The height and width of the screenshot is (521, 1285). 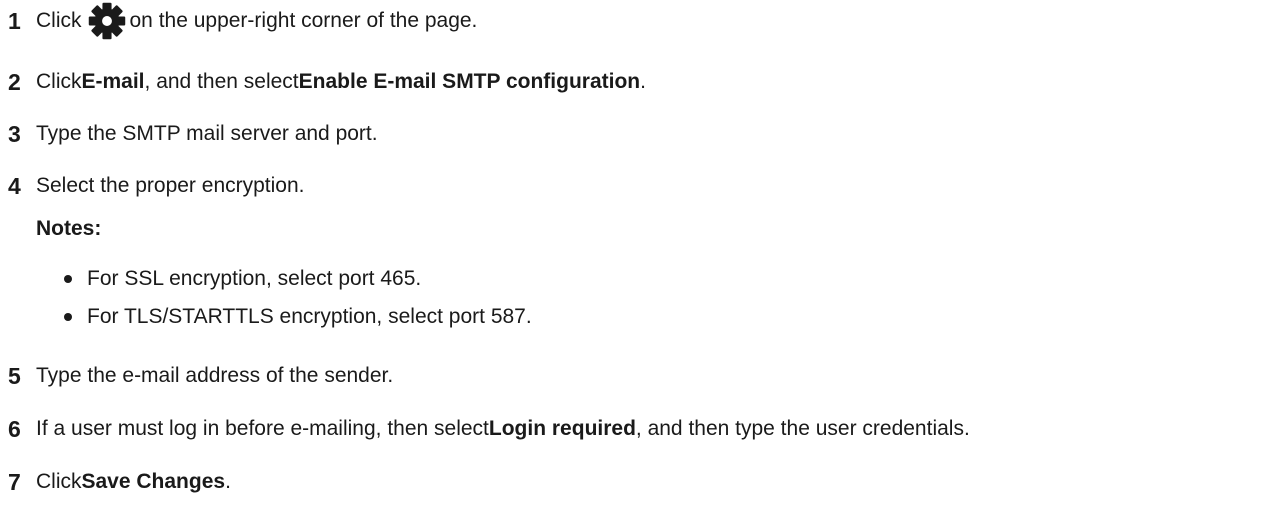 What do you see at coordinates (14, 185) in the screenshot?
I see `step-number: 4` at bounding box center [14, 185].